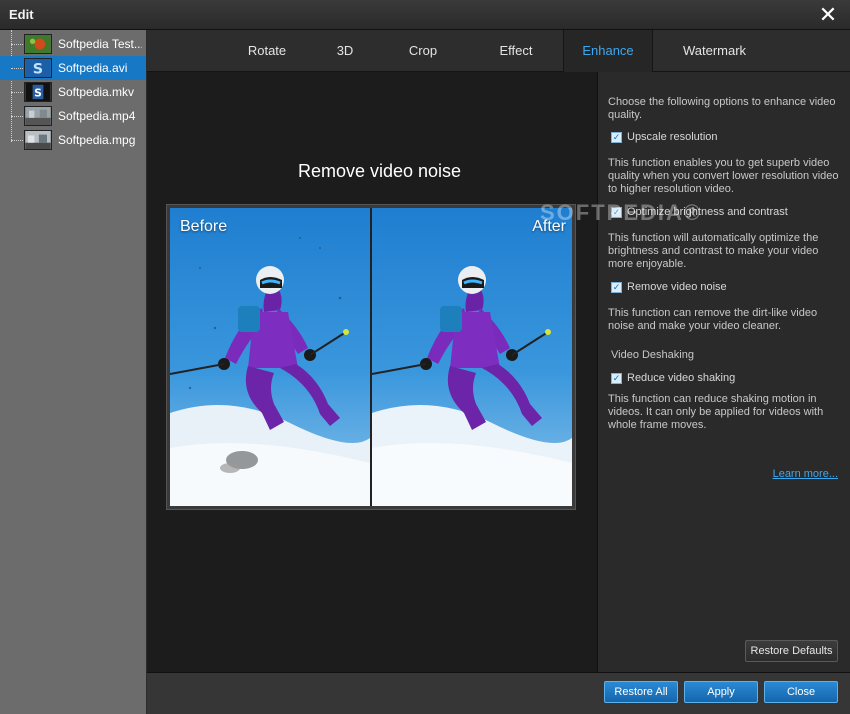 The height and width of the screenshot is (714, 850). I want to click on window-title: Edit, so click(21, 14).